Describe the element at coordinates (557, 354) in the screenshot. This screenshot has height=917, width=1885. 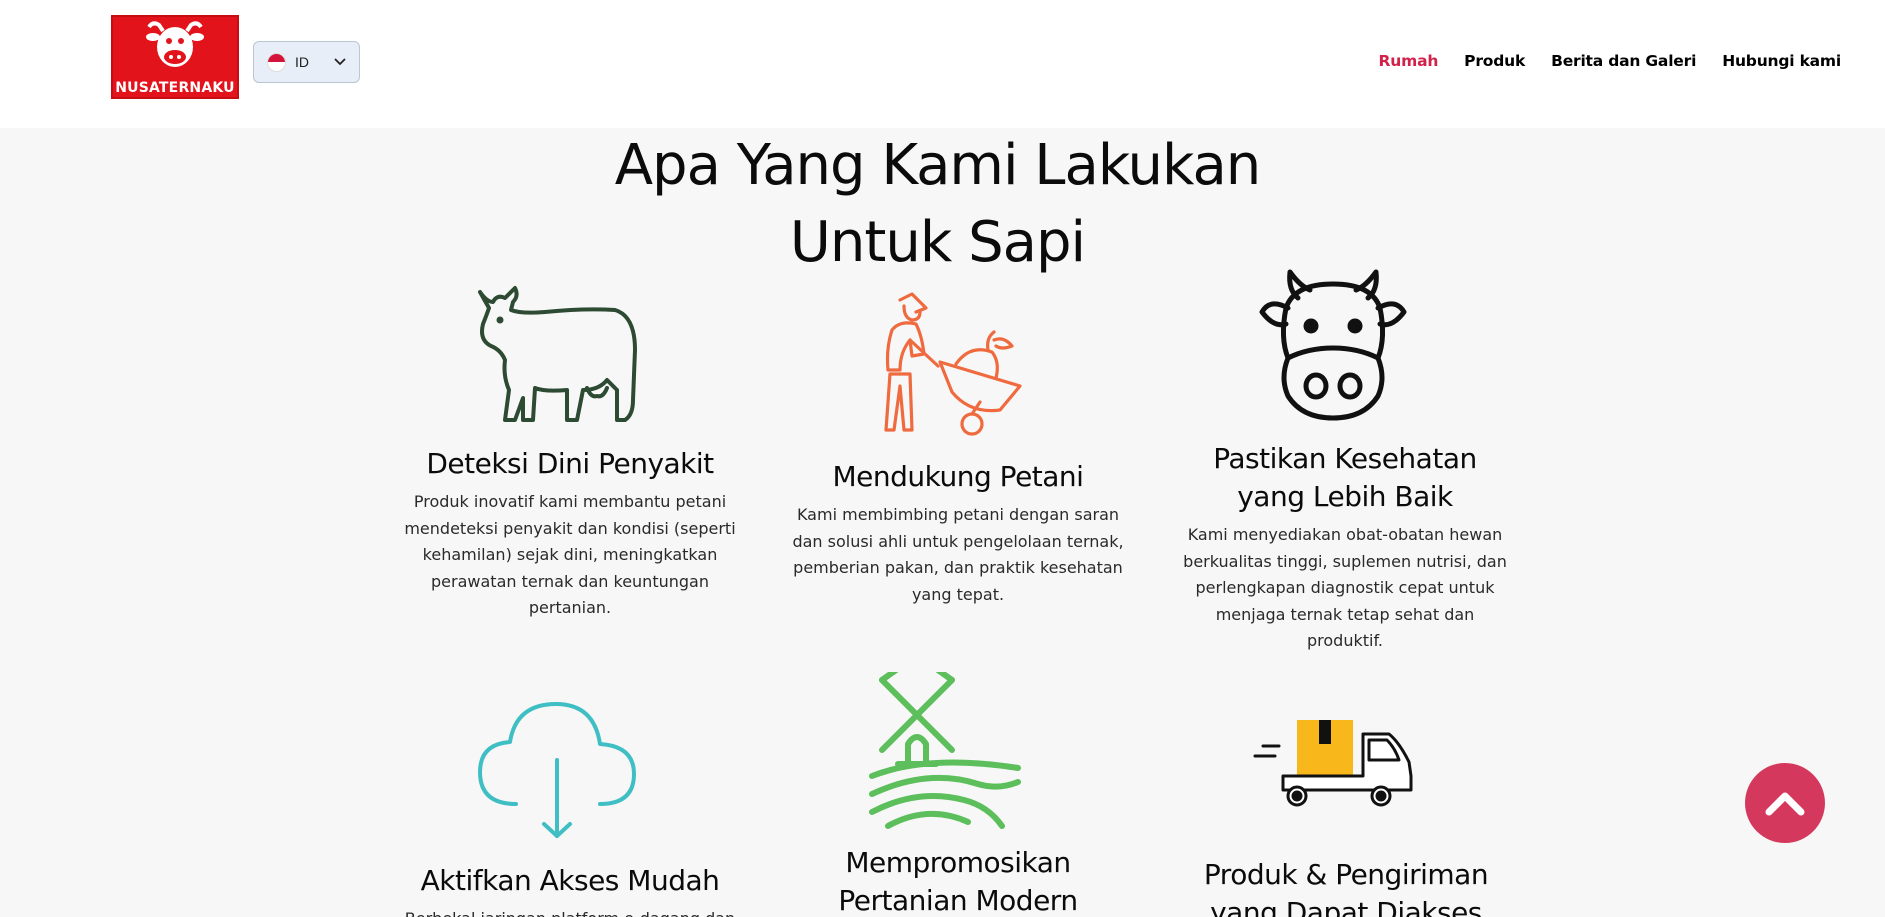
I see `cow-icon` at that location.